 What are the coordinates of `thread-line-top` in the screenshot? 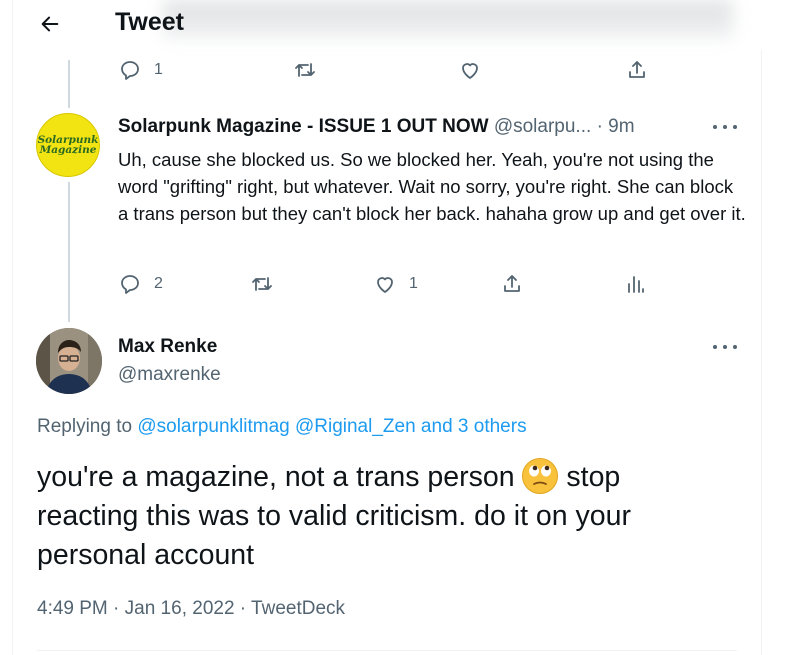 It's located at (69, 84).